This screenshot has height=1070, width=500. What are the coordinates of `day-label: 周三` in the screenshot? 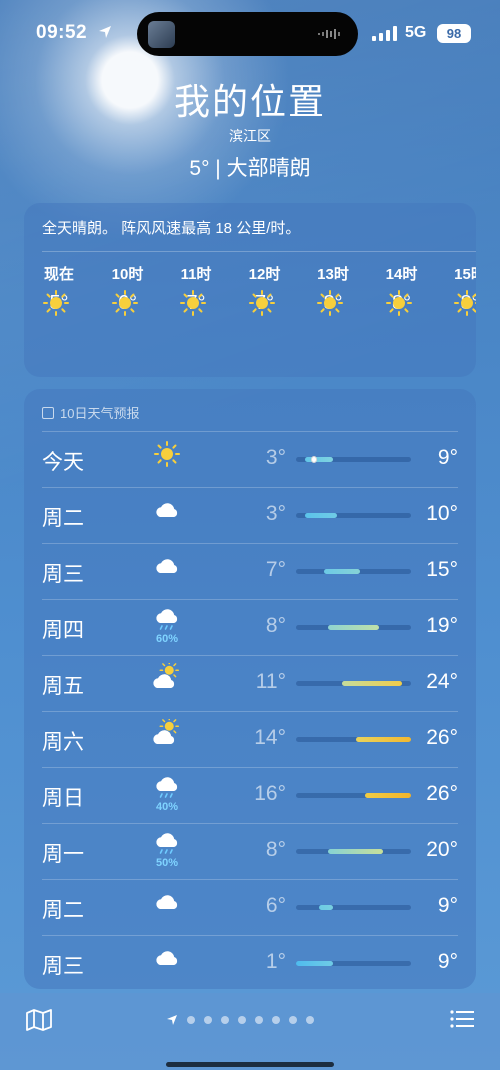 It's located at (63, 574).